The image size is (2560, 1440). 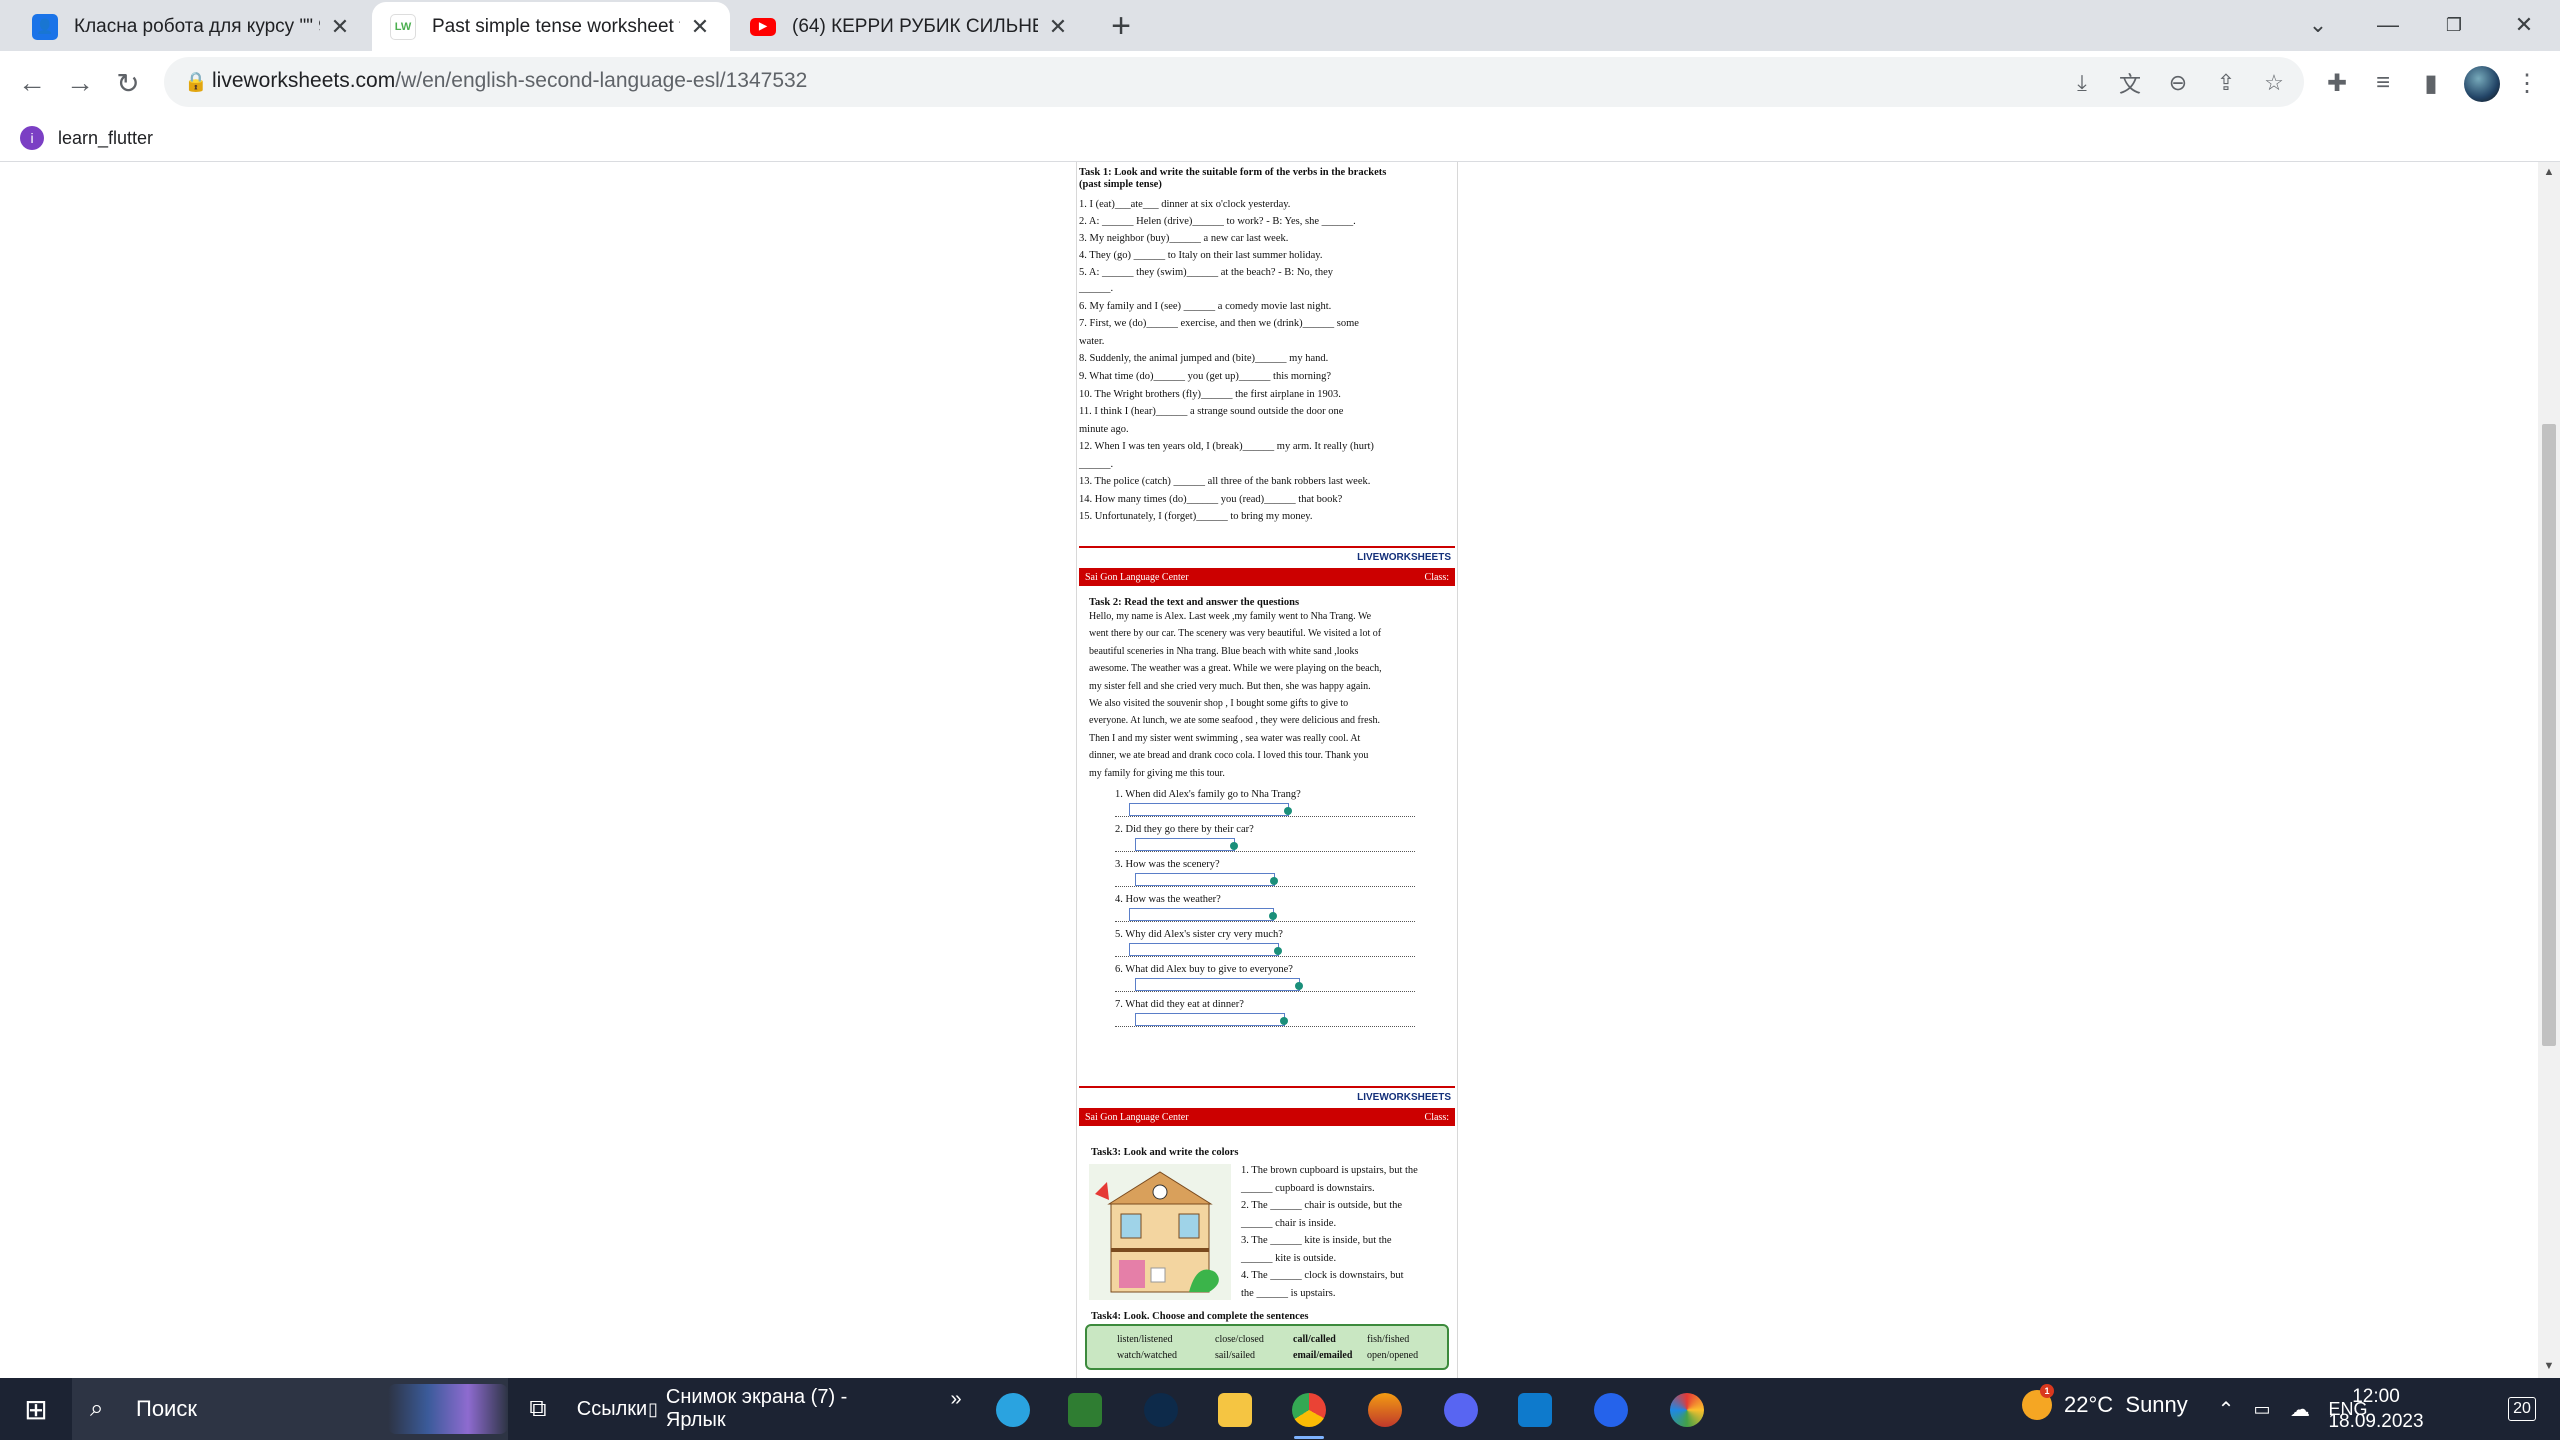 I want to click on translate-icon: 文, so click(x=2130, y=83).